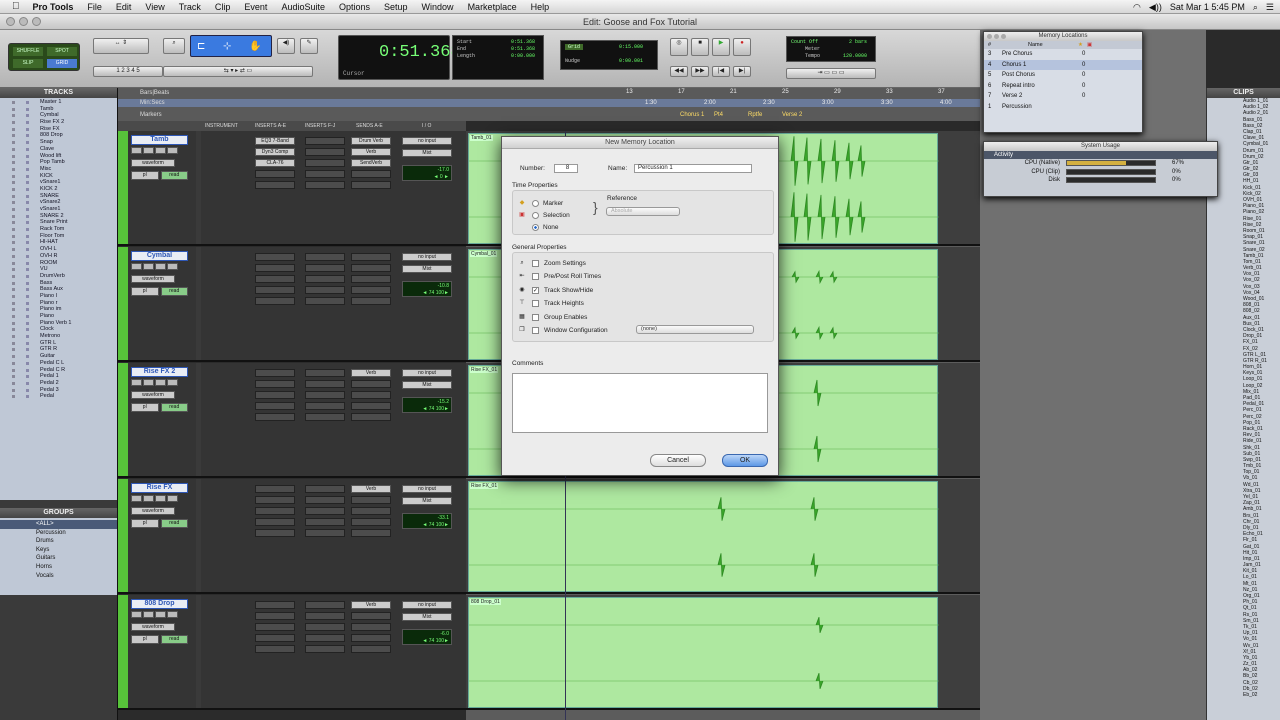 This screenshot has height=720, width=1280. Describe the element at coordinates (703, 536) in the screenshot. I see `audio-clip: Rise FX_01` at that location.